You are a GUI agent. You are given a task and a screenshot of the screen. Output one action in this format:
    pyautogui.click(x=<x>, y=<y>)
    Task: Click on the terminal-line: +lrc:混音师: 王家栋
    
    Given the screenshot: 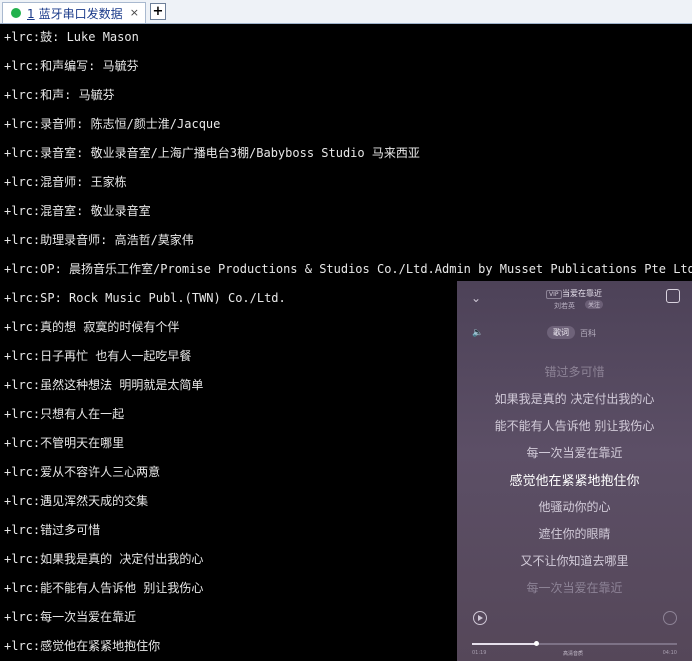 What is the action you would take?
    pyautogui.click(x=65, y=182)
    